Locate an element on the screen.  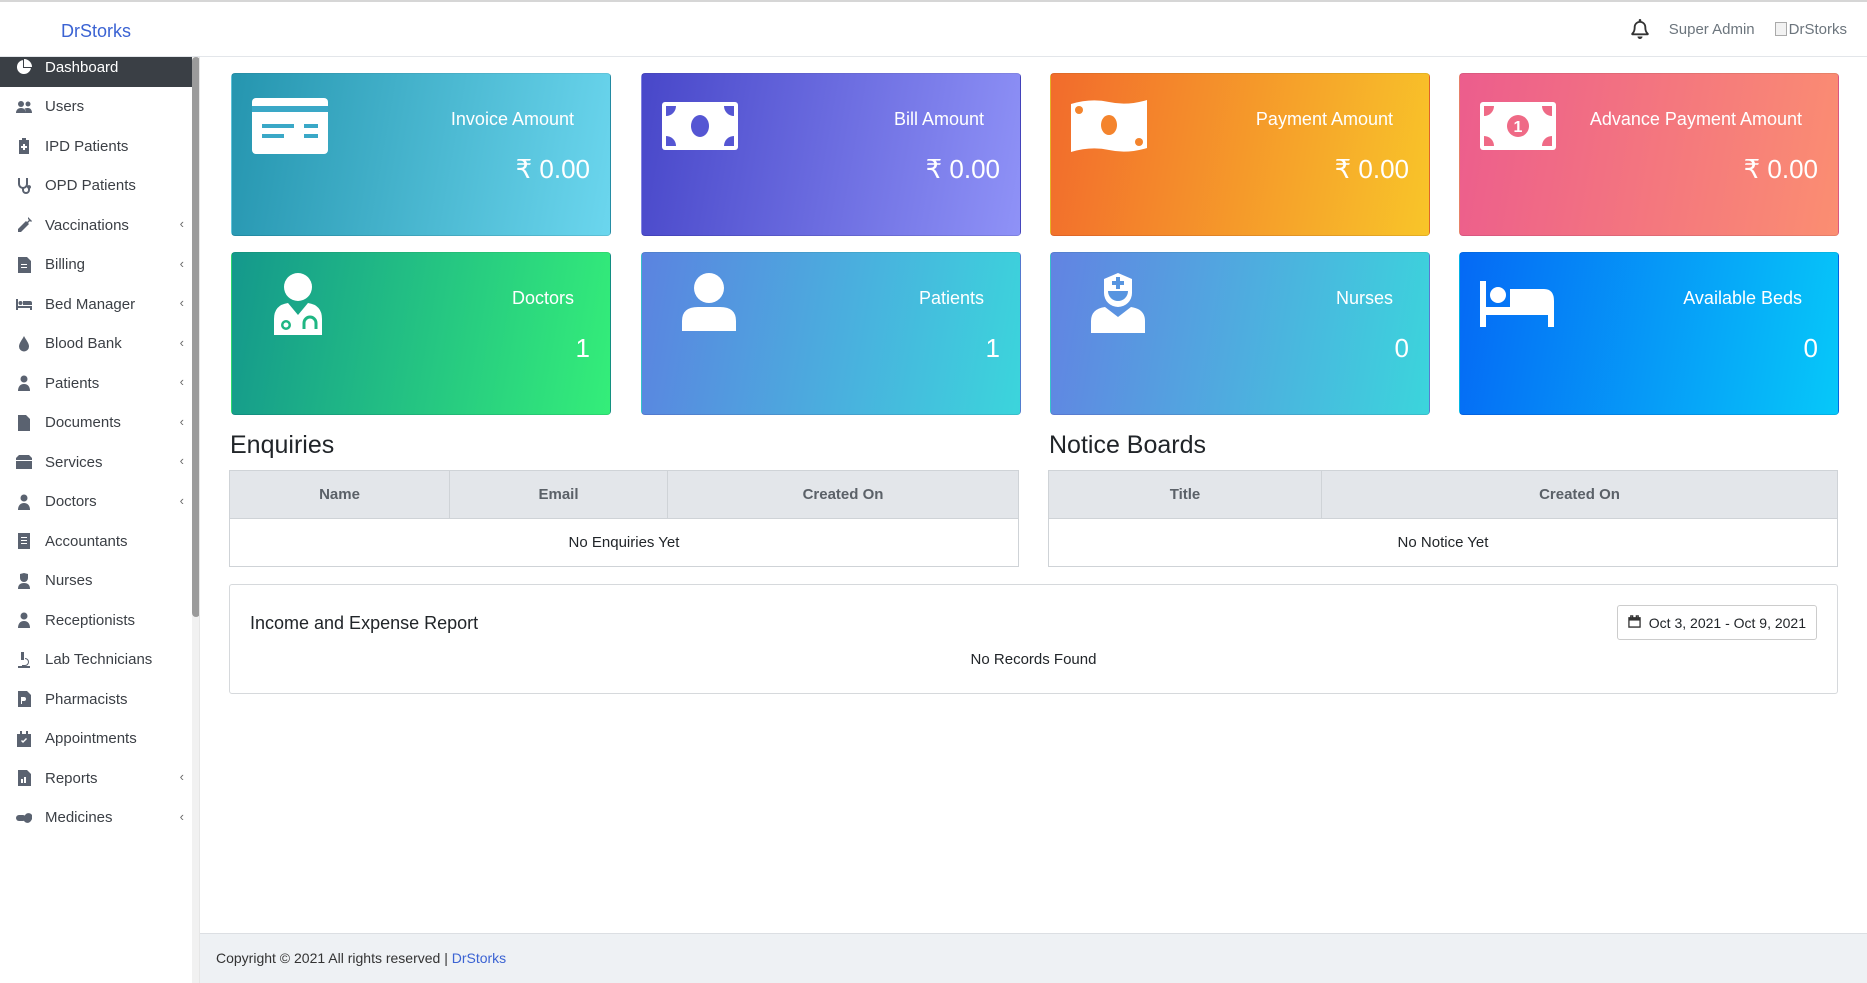
sidebar-item-doctors: Doctors ‹ is located at coordinates (96, 502).